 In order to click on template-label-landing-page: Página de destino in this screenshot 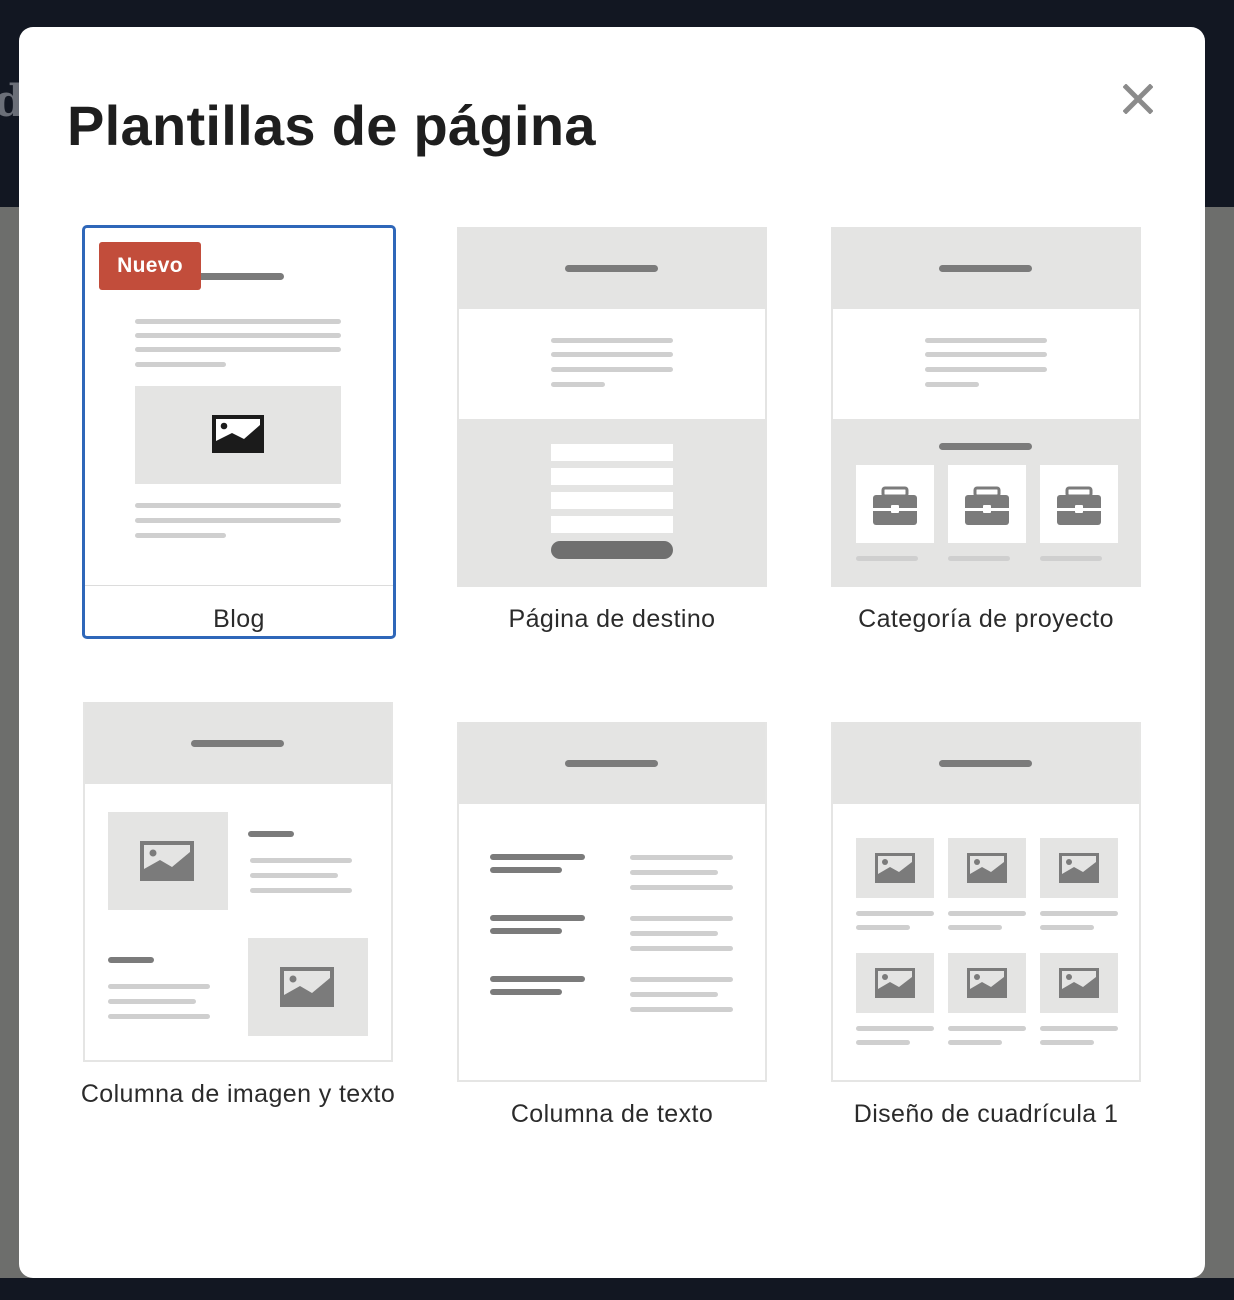, I will do `click(612, 619)`.